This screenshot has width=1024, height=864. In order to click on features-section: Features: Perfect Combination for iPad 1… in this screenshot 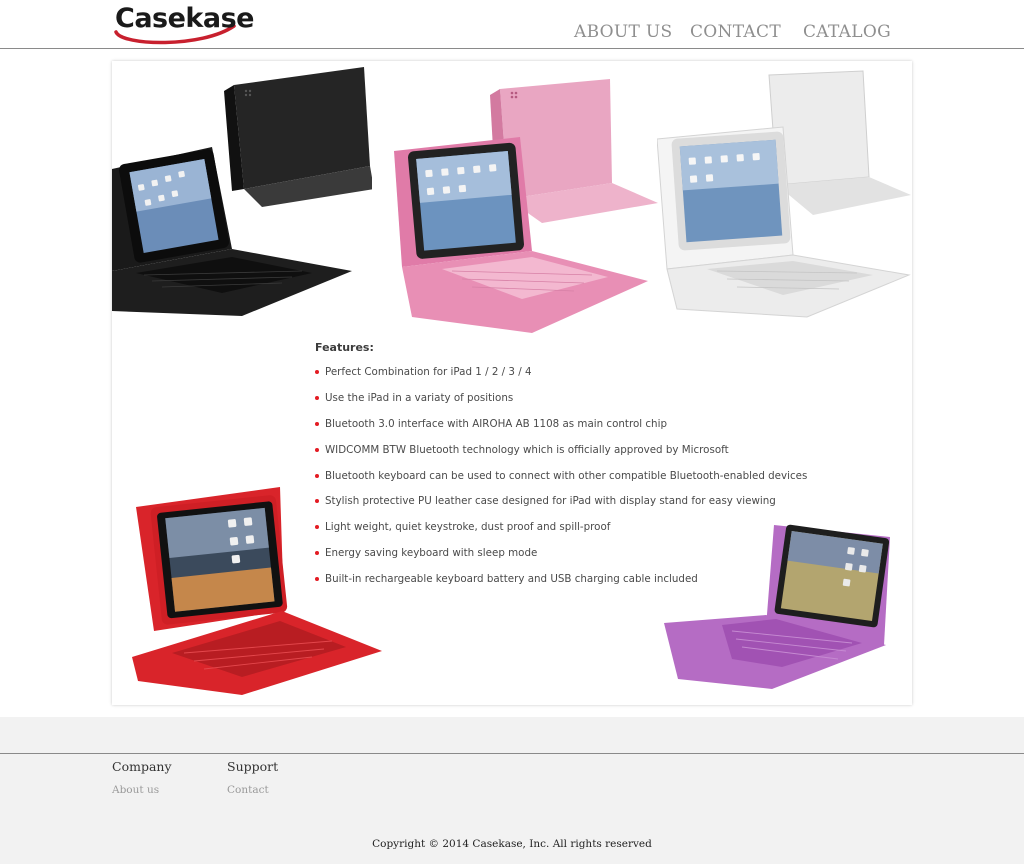, I will do `click(561, 470)`.